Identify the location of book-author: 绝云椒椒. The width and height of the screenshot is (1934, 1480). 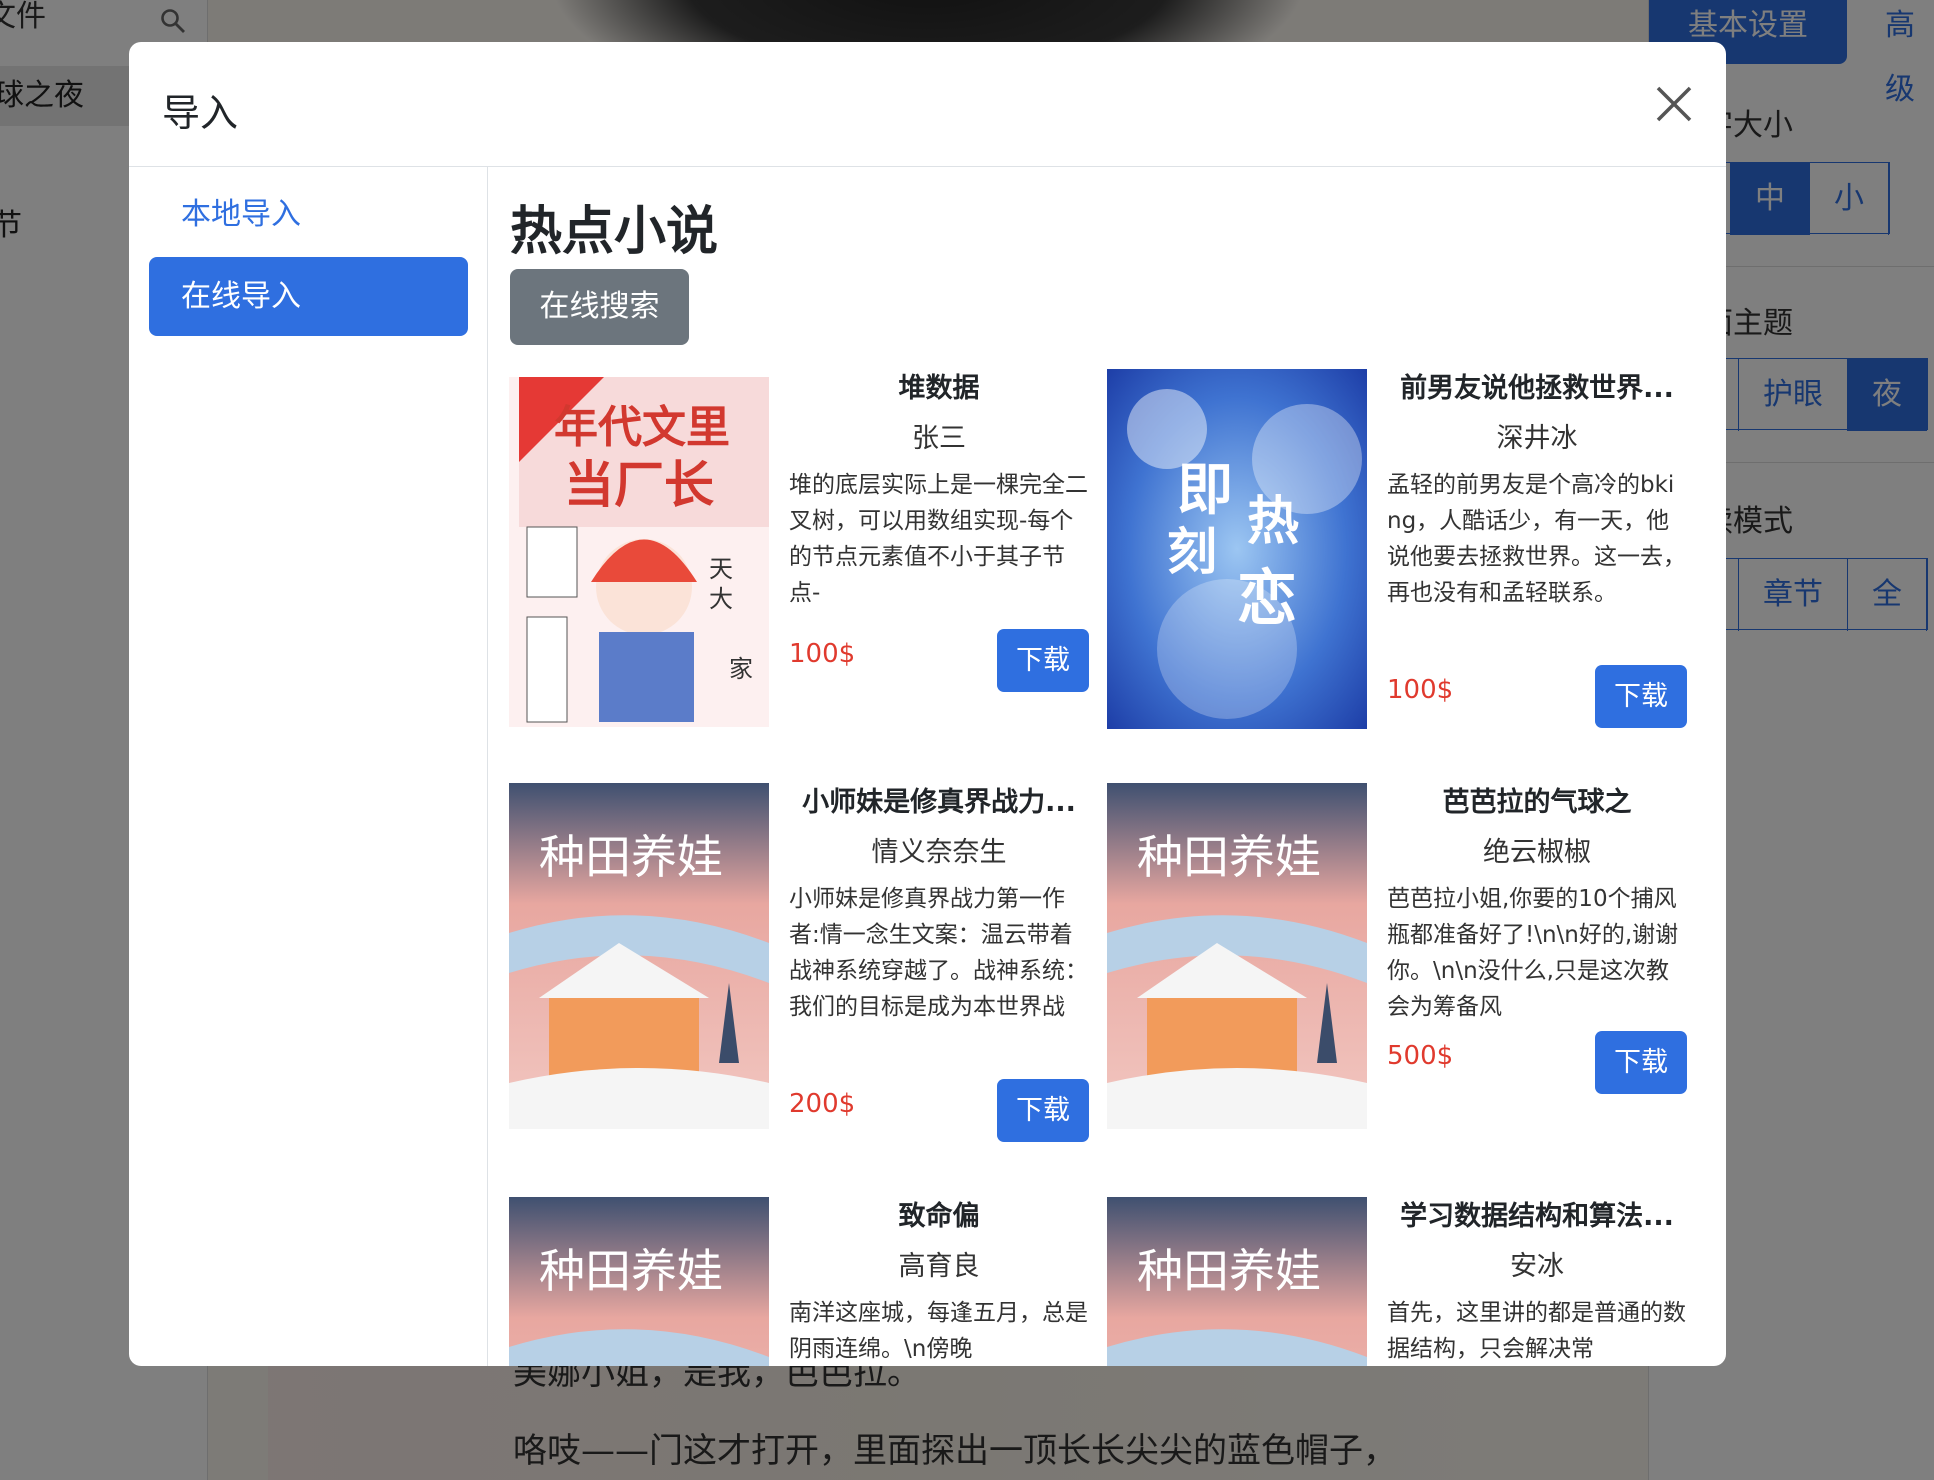
(1537, 852).